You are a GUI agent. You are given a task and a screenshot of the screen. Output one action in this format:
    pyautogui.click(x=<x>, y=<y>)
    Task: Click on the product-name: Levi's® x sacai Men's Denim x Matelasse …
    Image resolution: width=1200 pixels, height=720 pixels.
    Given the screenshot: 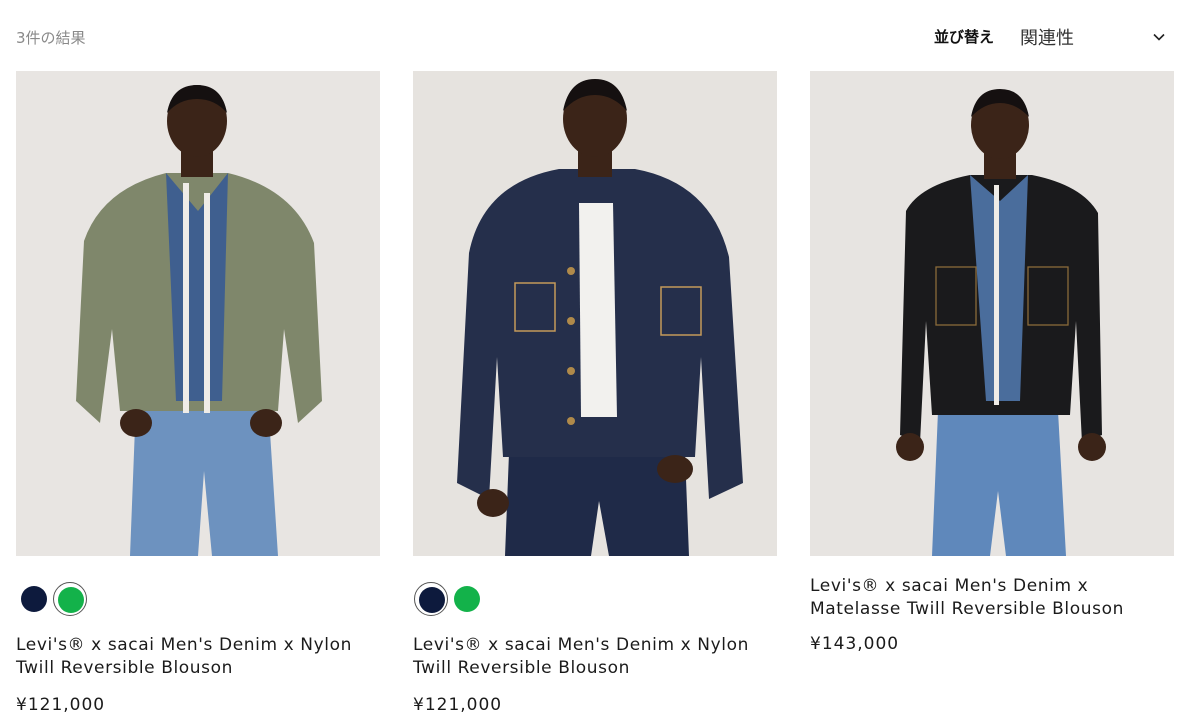 What is the action you would take?
    pyautogui.click(x=992, y=598)
    